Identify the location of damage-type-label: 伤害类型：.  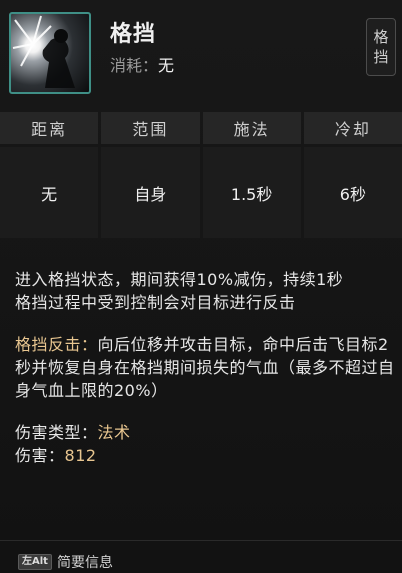
(56, 432).